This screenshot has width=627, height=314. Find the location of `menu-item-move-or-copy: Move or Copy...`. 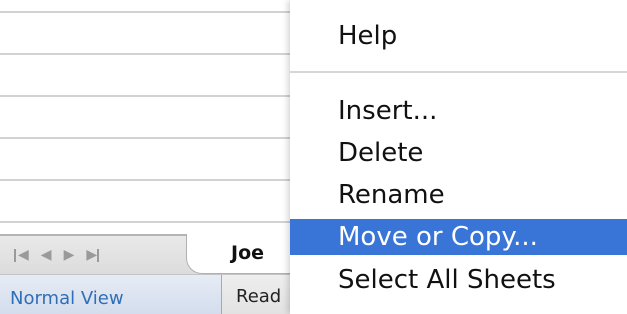

menu-item-move-or-copy: Move or Copy... is located at coordinates (458, 237).